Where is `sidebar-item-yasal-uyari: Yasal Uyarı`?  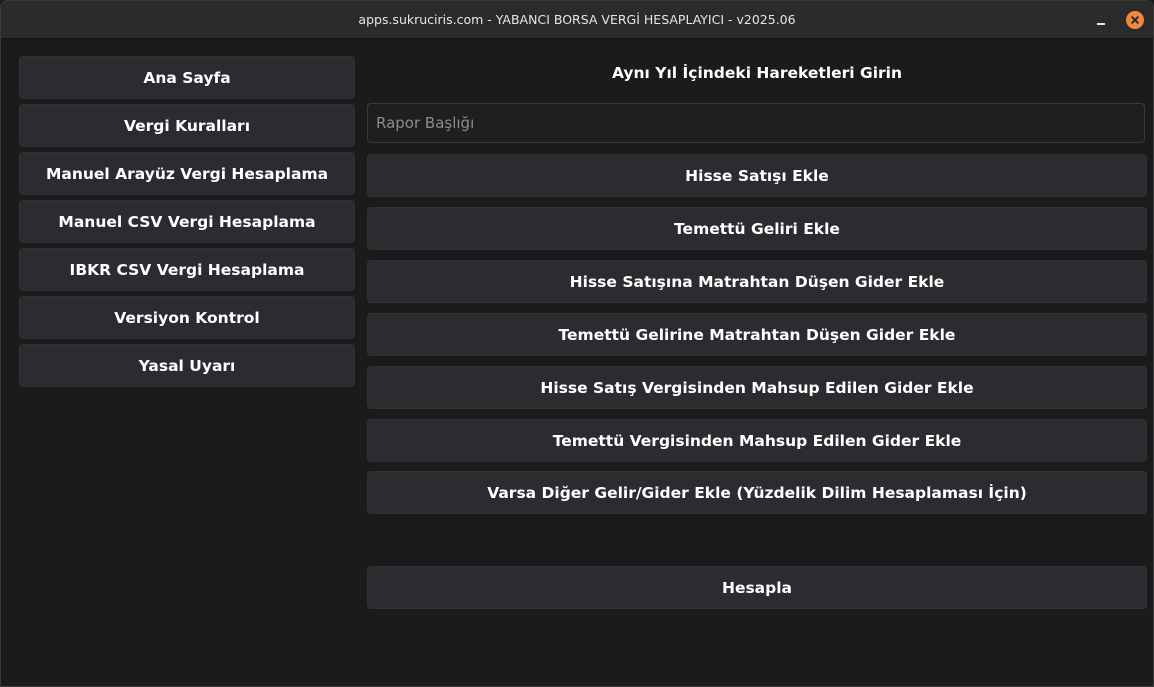
sidebar-item-yasal-uyari: Yasal Uyarı is located at coordinates (187, 365).